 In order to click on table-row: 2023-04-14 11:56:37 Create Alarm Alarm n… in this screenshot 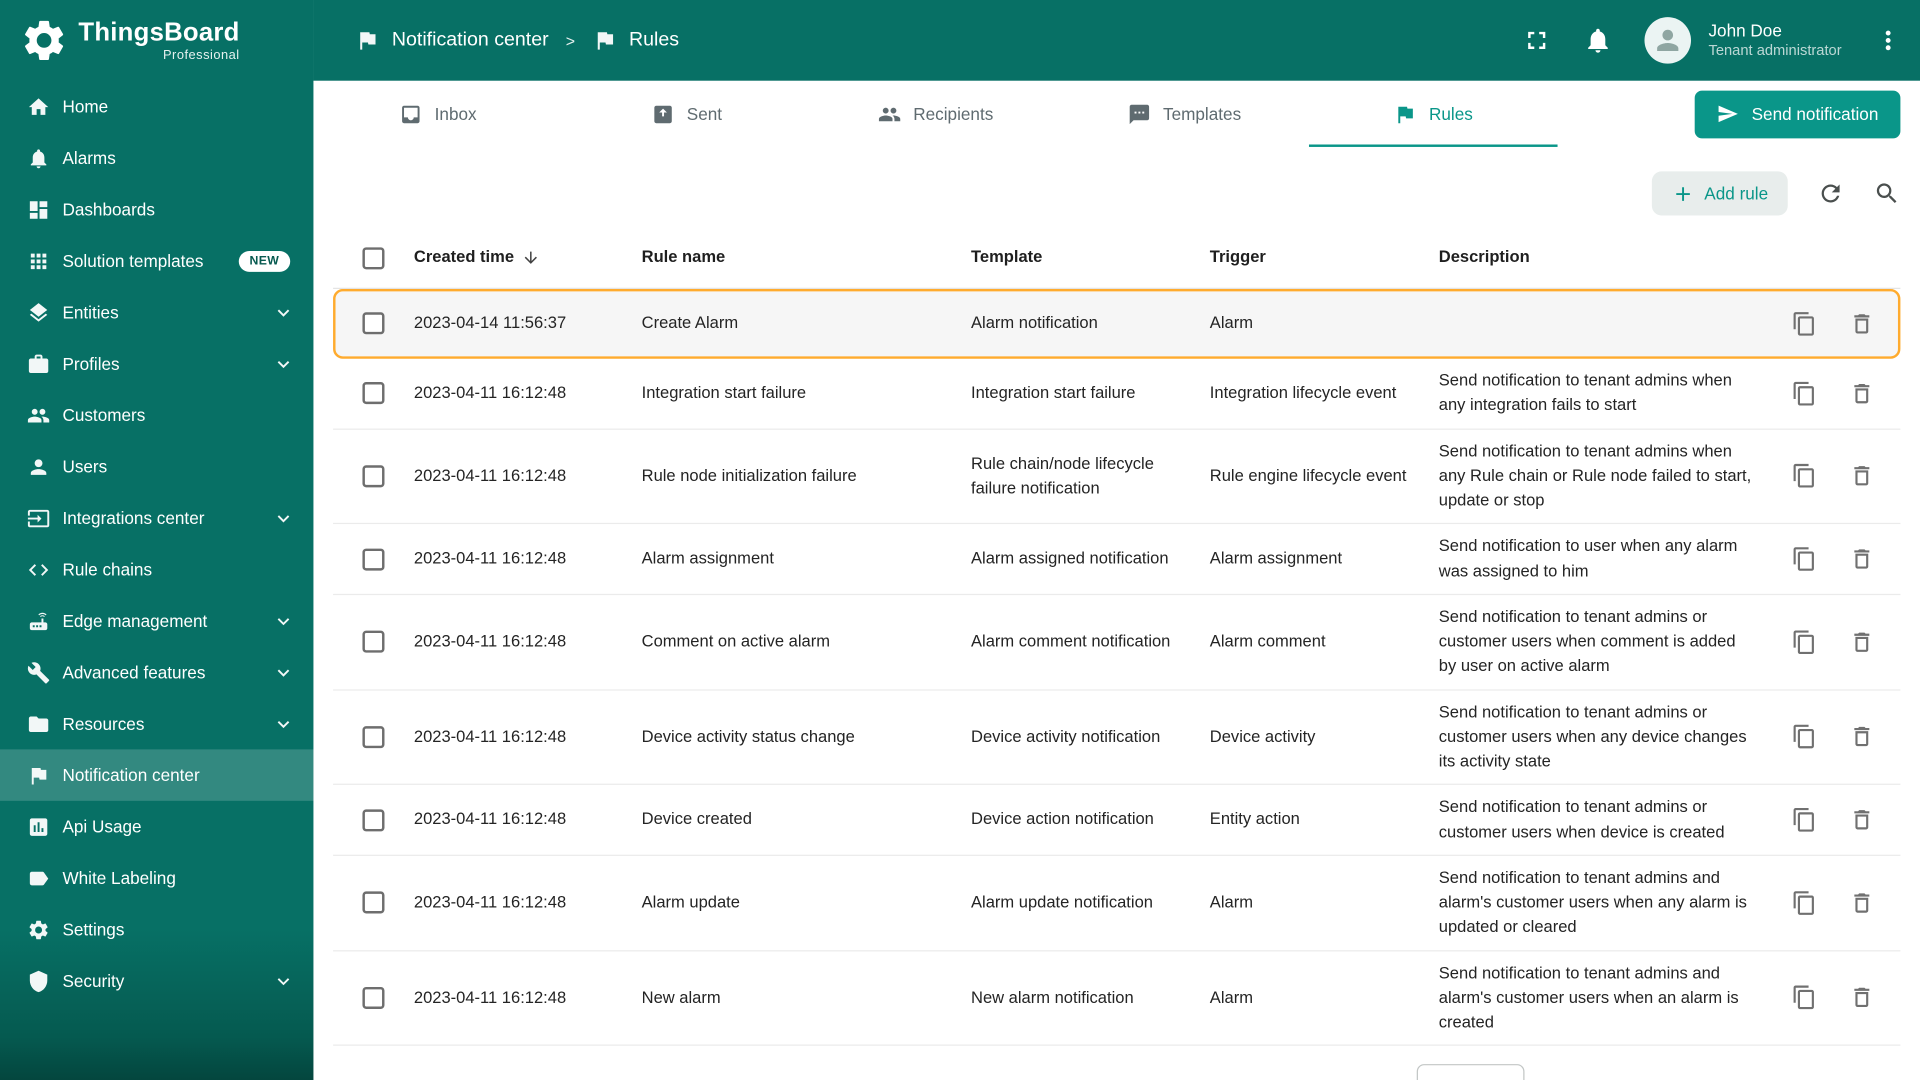, I will do `click(1117, 323)`.